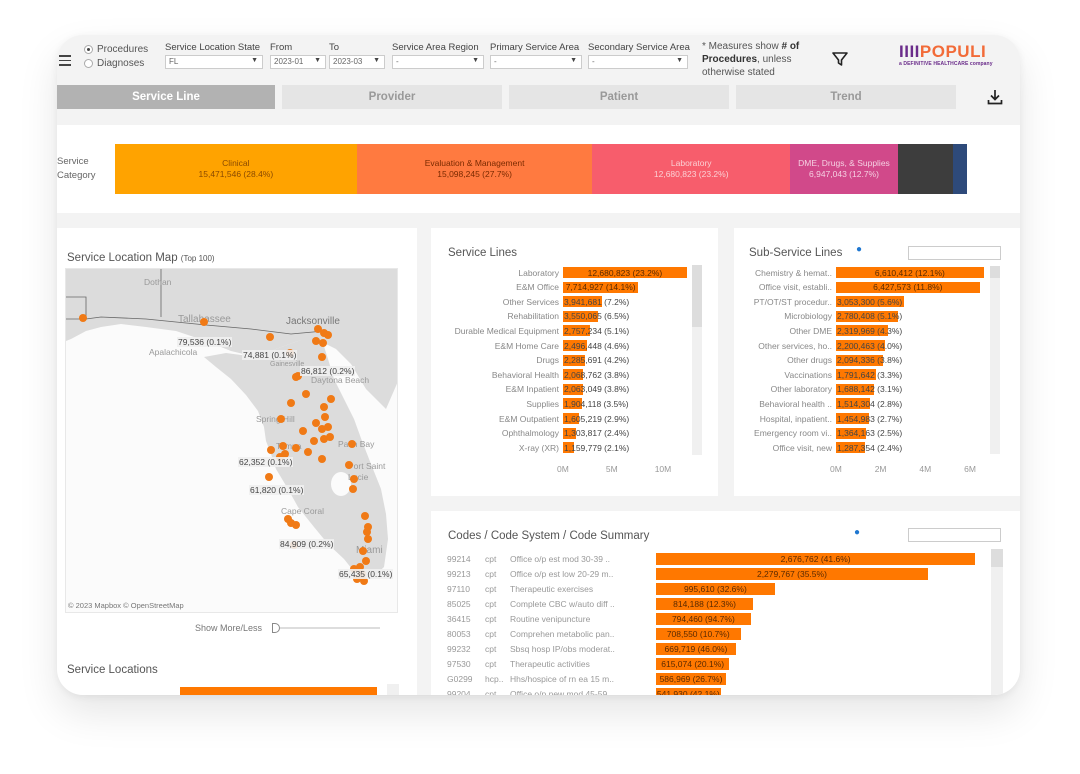 The image size is (1080, 774). Describe the element at coordinates (846, 97) in the screenshot. I see `tab-trend: Trend` at that location.